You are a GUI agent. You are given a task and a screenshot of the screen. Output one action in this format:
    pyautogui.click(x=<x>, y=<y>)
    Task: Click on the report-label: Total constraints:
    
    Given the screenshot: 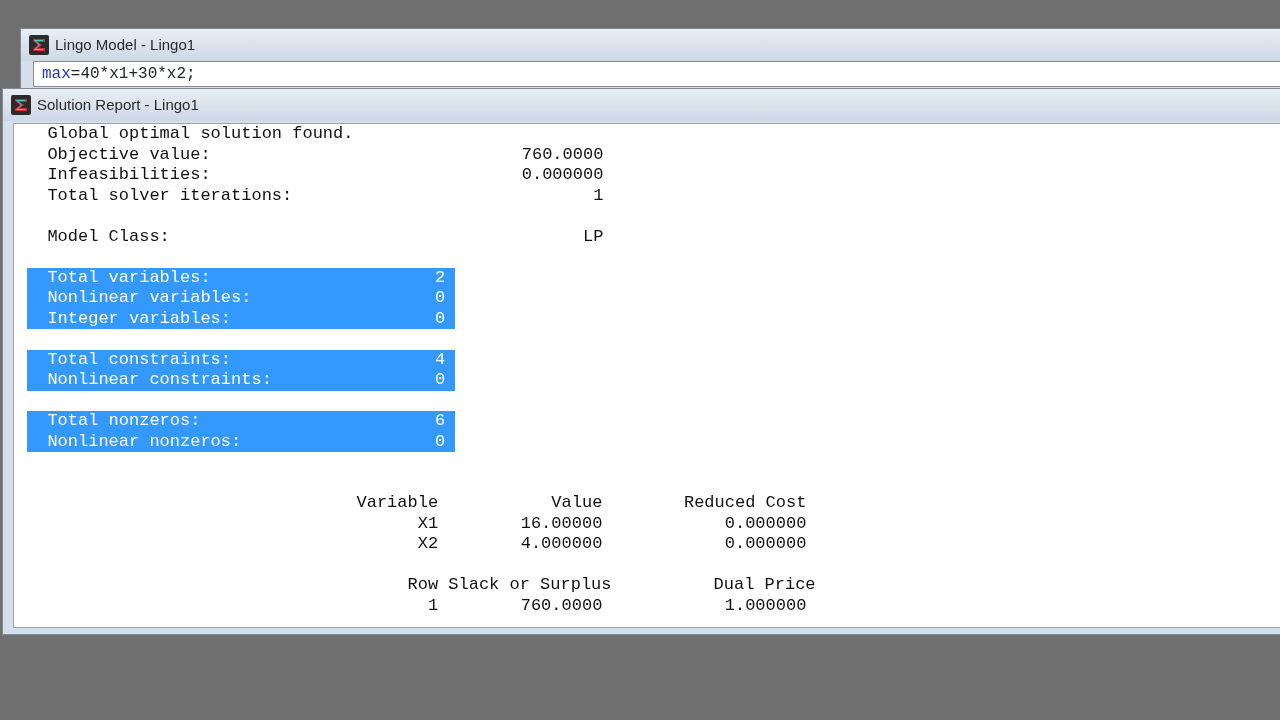 What is the action you would take?
    pyautogui.click(x=139, y=359)
    